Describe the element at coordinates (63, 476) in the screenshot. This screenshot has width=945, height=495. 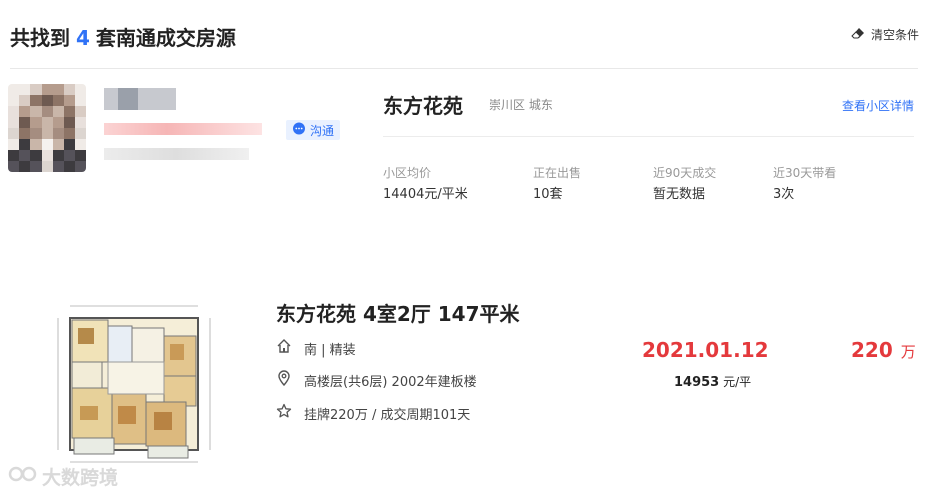
I see `watermark: 大数跨境` at that location.